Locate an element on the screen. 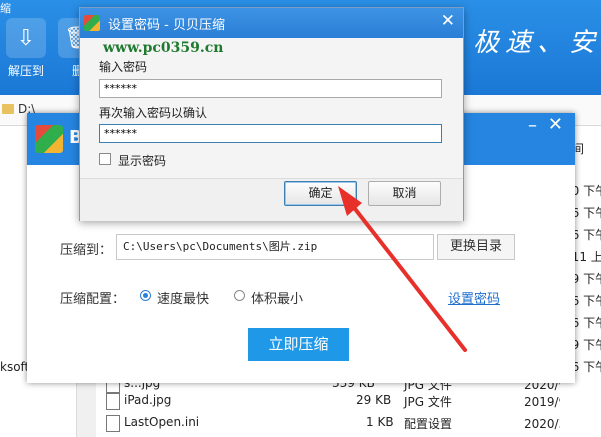  site-watermark: www.pc0359.cn is located at coordinates (163, 48).